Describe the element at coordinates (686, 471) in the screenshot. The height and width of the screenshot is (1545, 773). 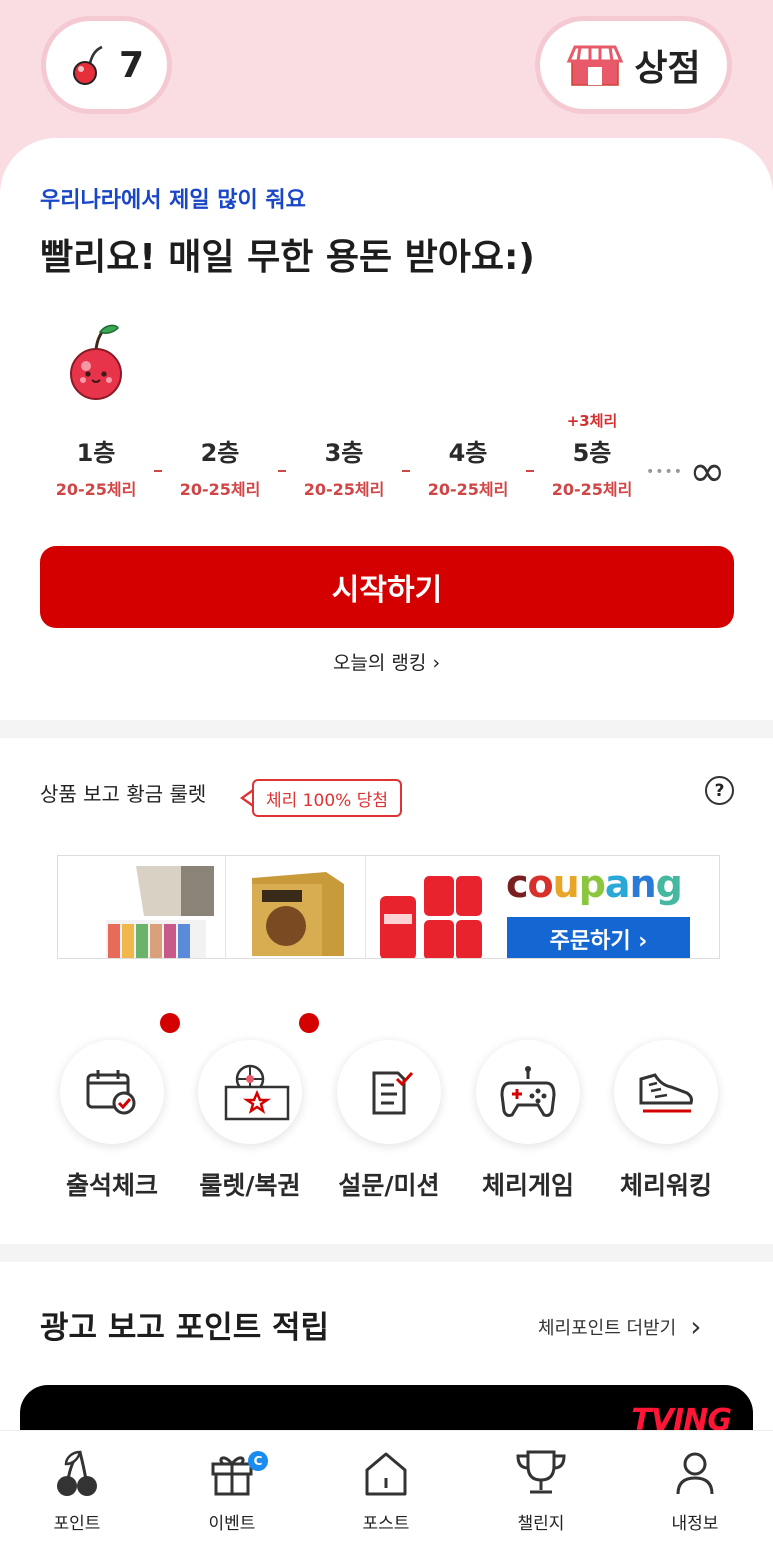
I see `infinite-floors: •••• ∞` at that location.